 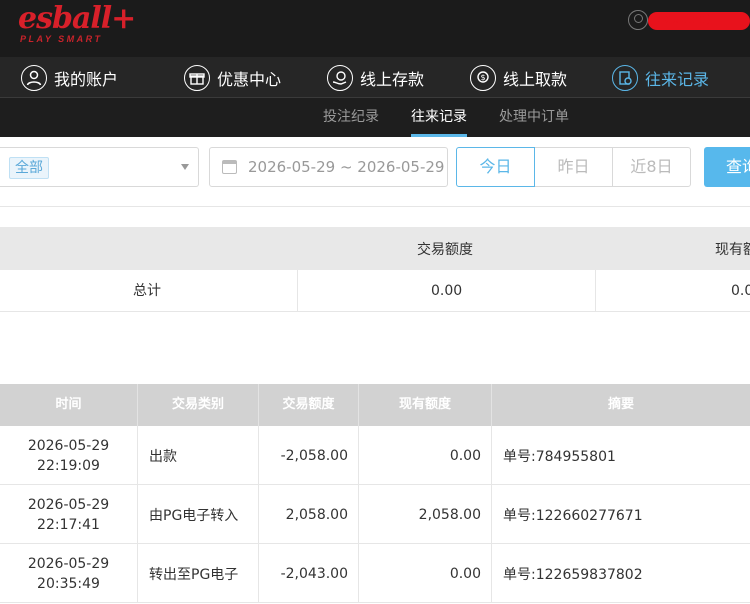 I want to click on nav-label: 往来记录, so click(x=677, y=79).